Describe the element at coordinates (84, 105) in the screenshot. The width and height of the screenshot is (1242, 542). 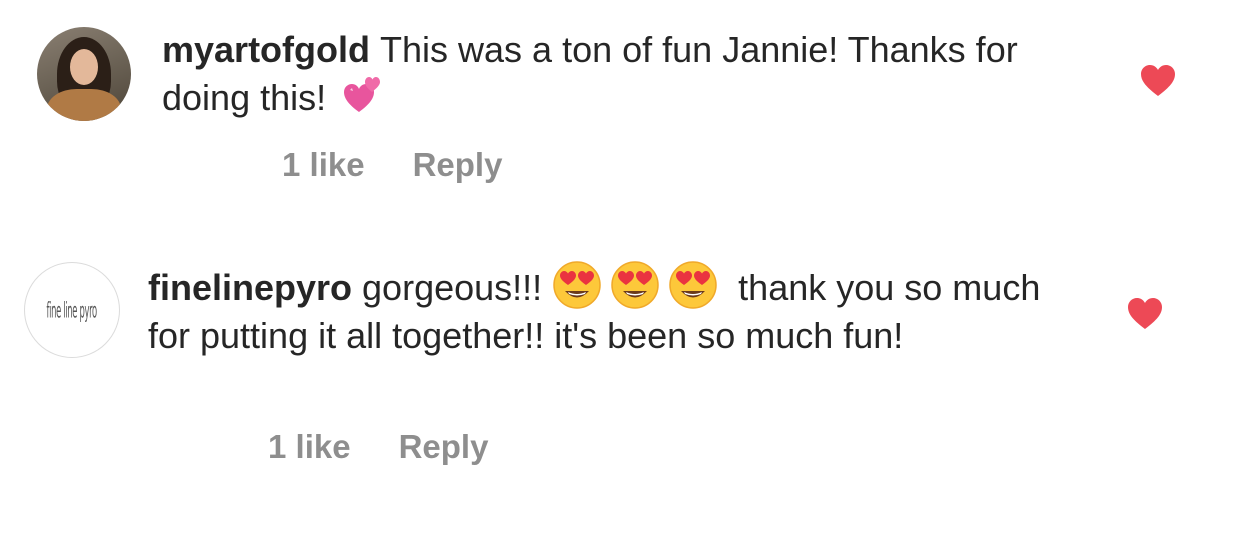
I see `avatar-coat` at that location.